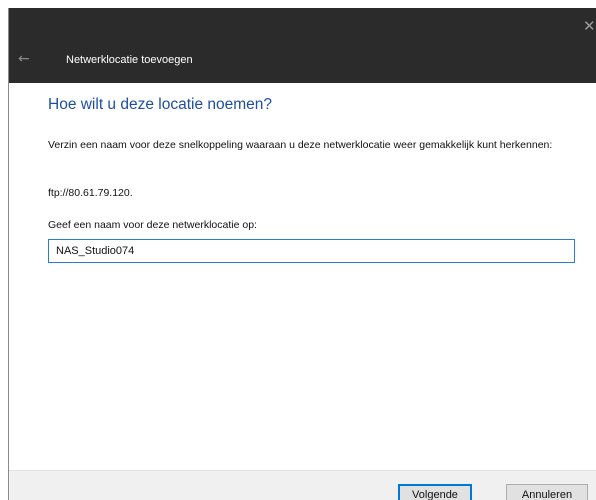 This screenshot has width=596, height=500. Describe the element at coordinates (129, 60) in the screenshot. I see `window-title: Netwerklocatie toevoegen` at that location.